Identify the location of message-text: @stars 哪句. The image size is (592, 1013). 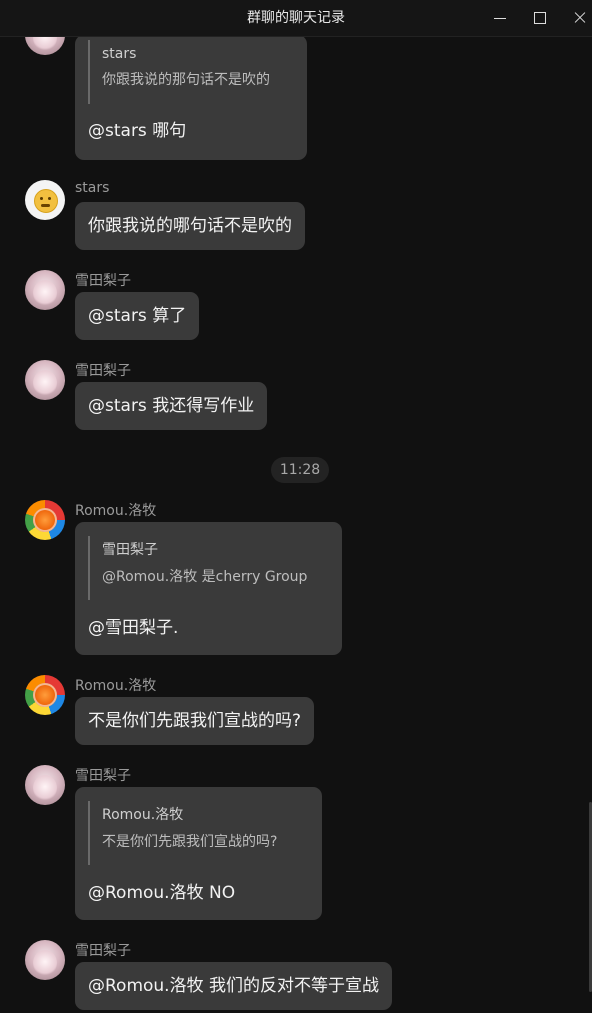
(137, 131).